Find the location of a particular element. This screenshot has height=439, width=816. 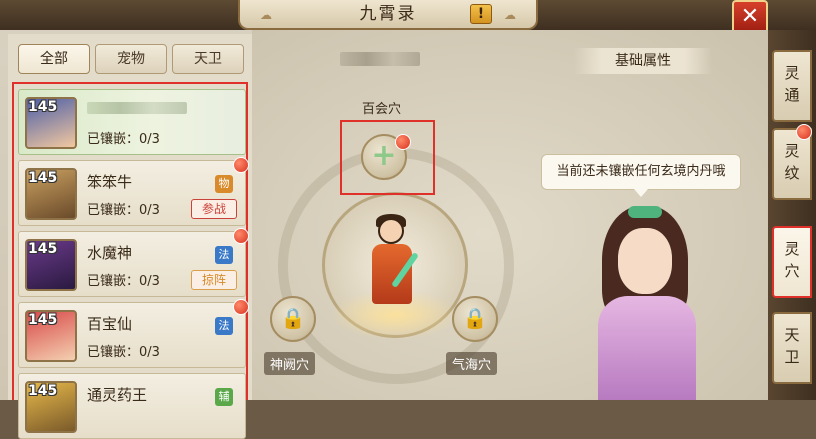

pet-card: 145 水魔神 已镶嵌：0/3 法 掠阵 is located at coordinates (133, 262).